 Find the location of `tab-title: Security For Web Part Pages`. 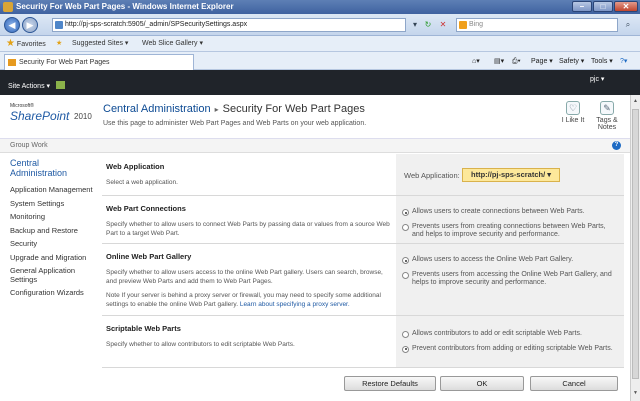

tab-title: Security For Web Part Pages is located at coordinates (64, 62).